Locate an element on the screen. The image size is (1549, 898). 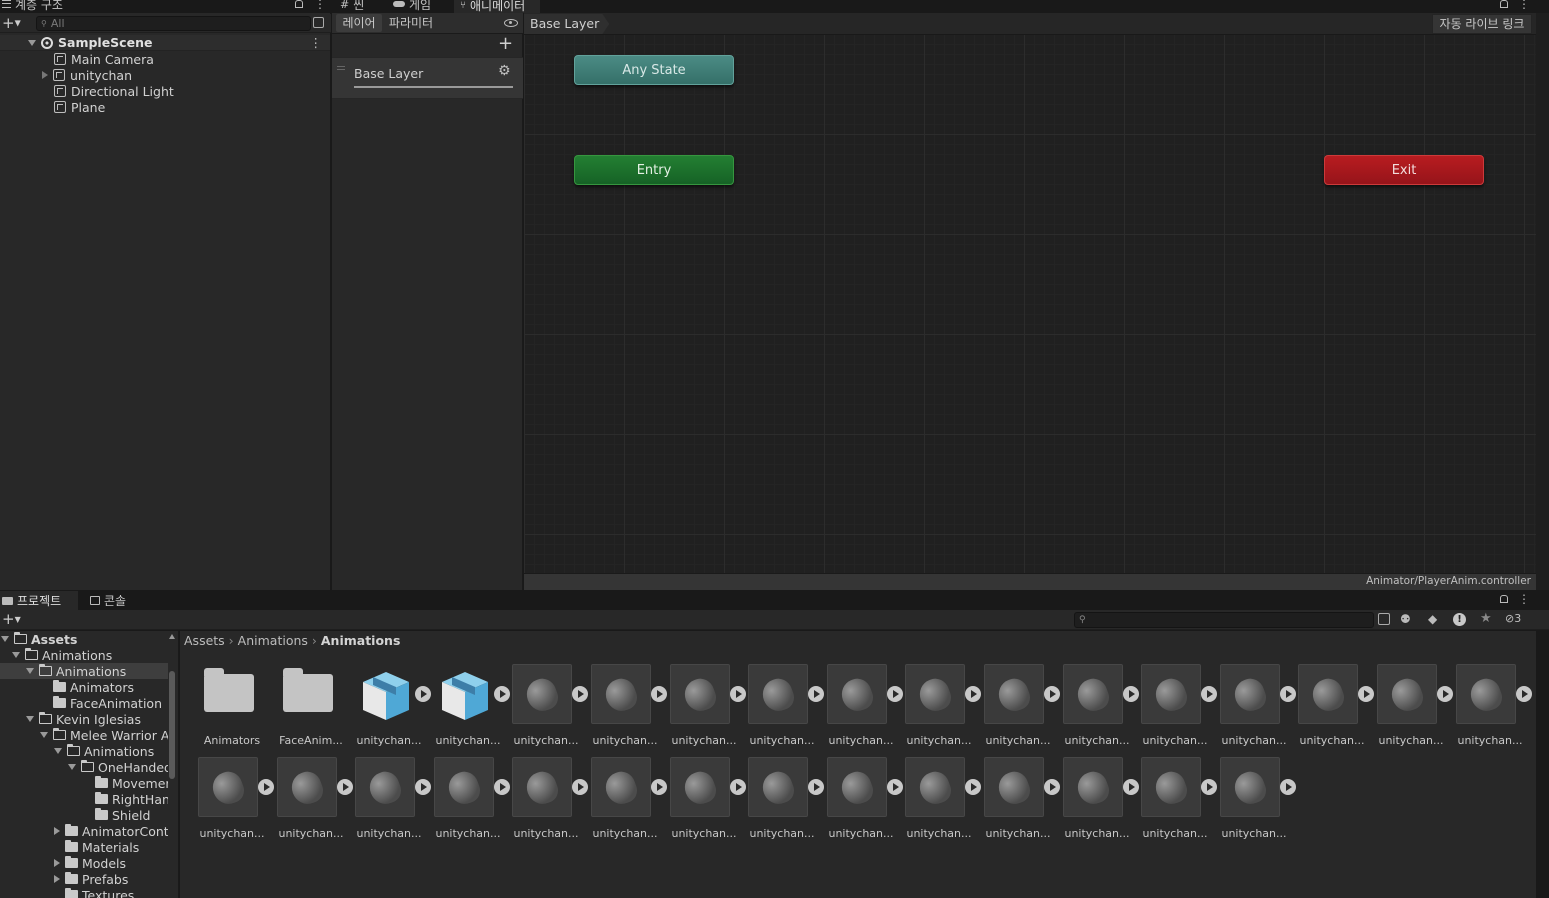
tree-item: RightHan is located at coordinates (84, 799).